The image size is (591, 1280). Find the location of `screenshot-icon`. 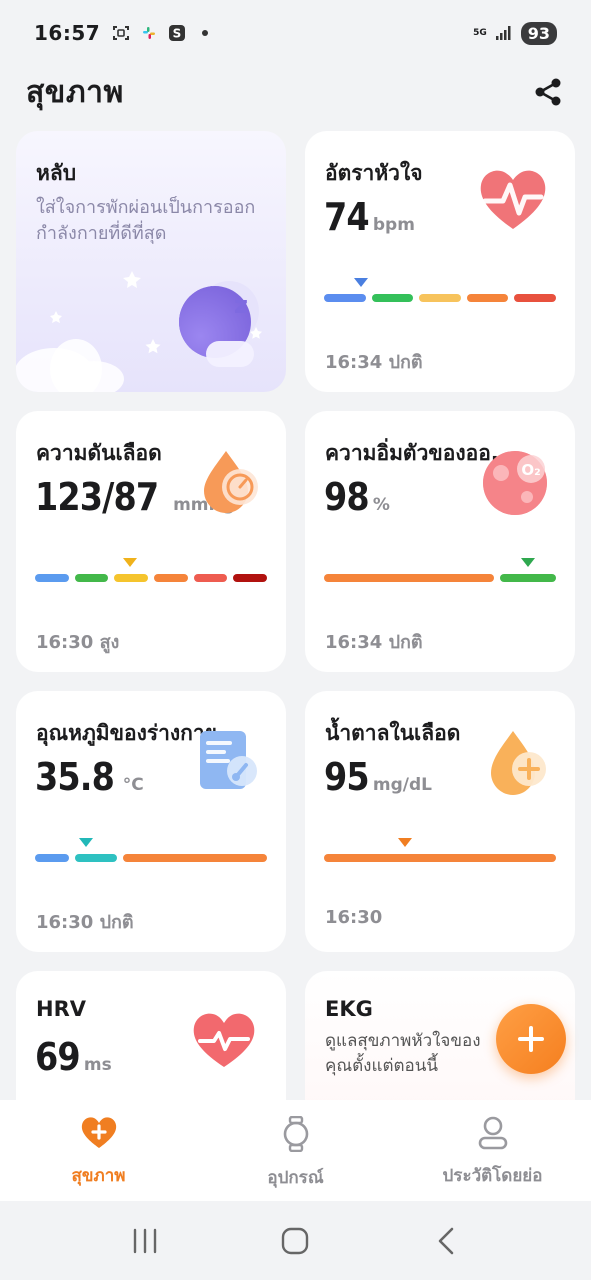

screenshot-icon is located at coordinates (121, 33).